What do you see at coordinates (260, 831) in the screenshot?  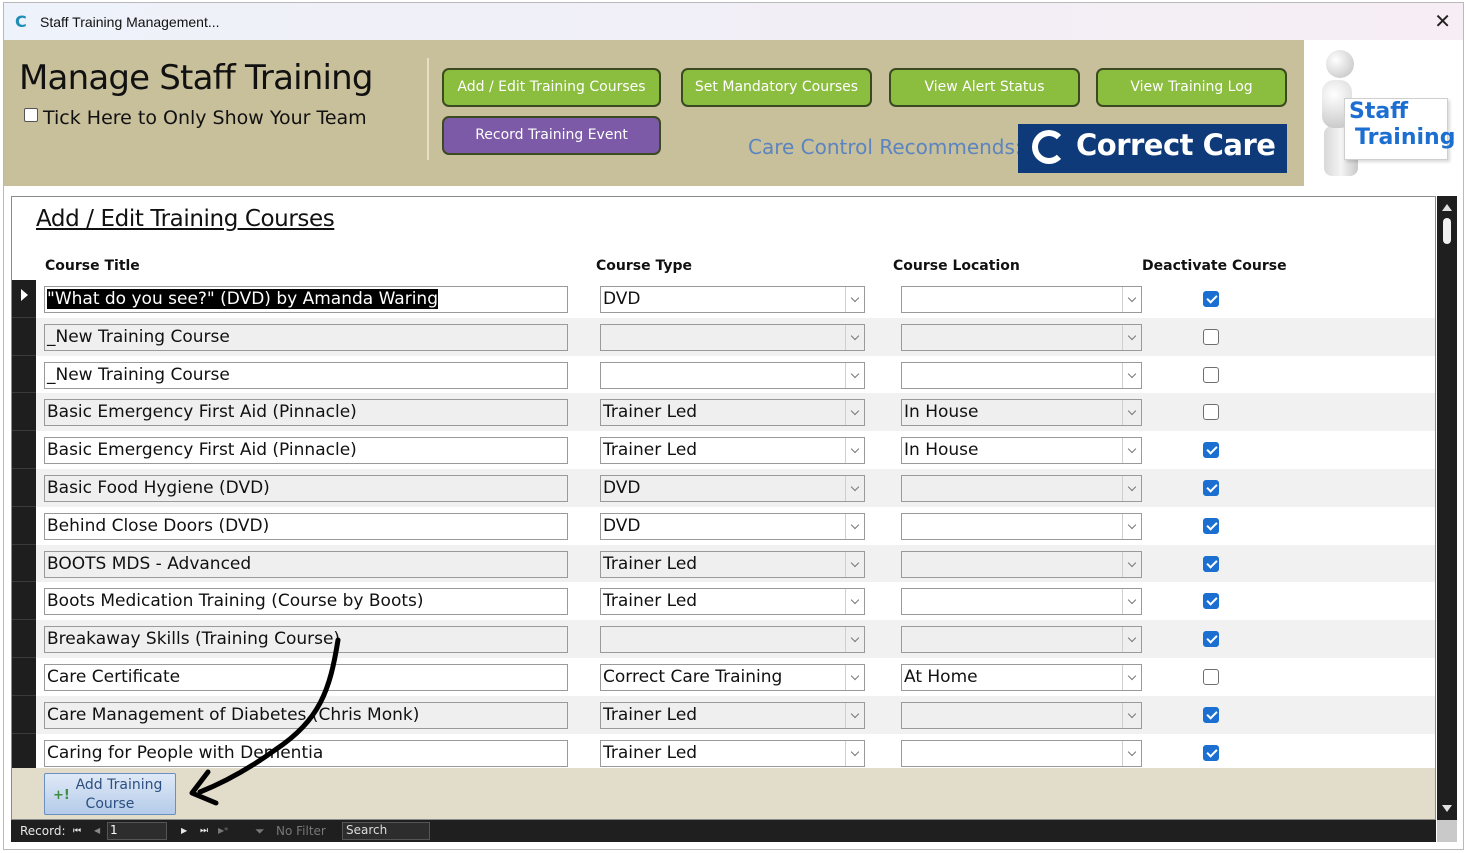 I see `filter-icon: ⏷` at bounding box center [260, 831].